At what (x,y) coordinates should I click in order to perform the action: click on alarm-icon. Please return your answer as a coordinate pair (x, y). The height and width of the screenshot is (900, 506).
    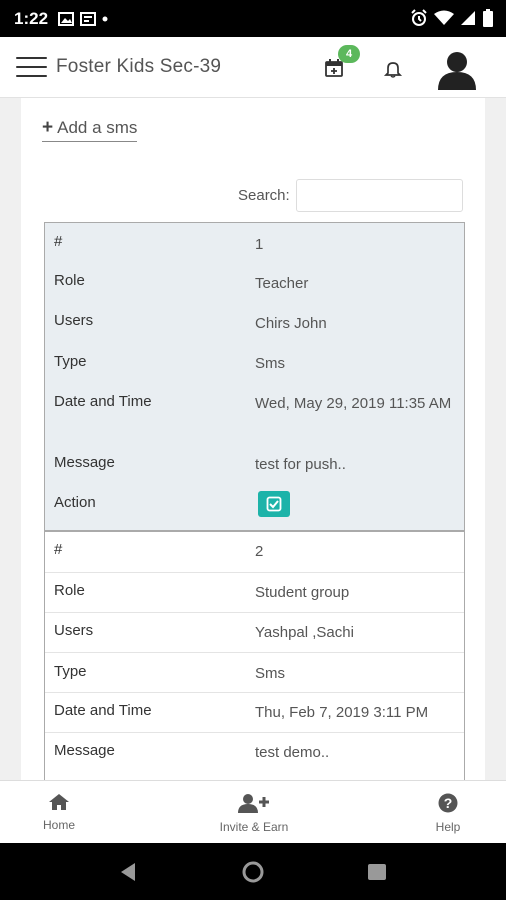
    Looking at the image, I should click on (419, 17).